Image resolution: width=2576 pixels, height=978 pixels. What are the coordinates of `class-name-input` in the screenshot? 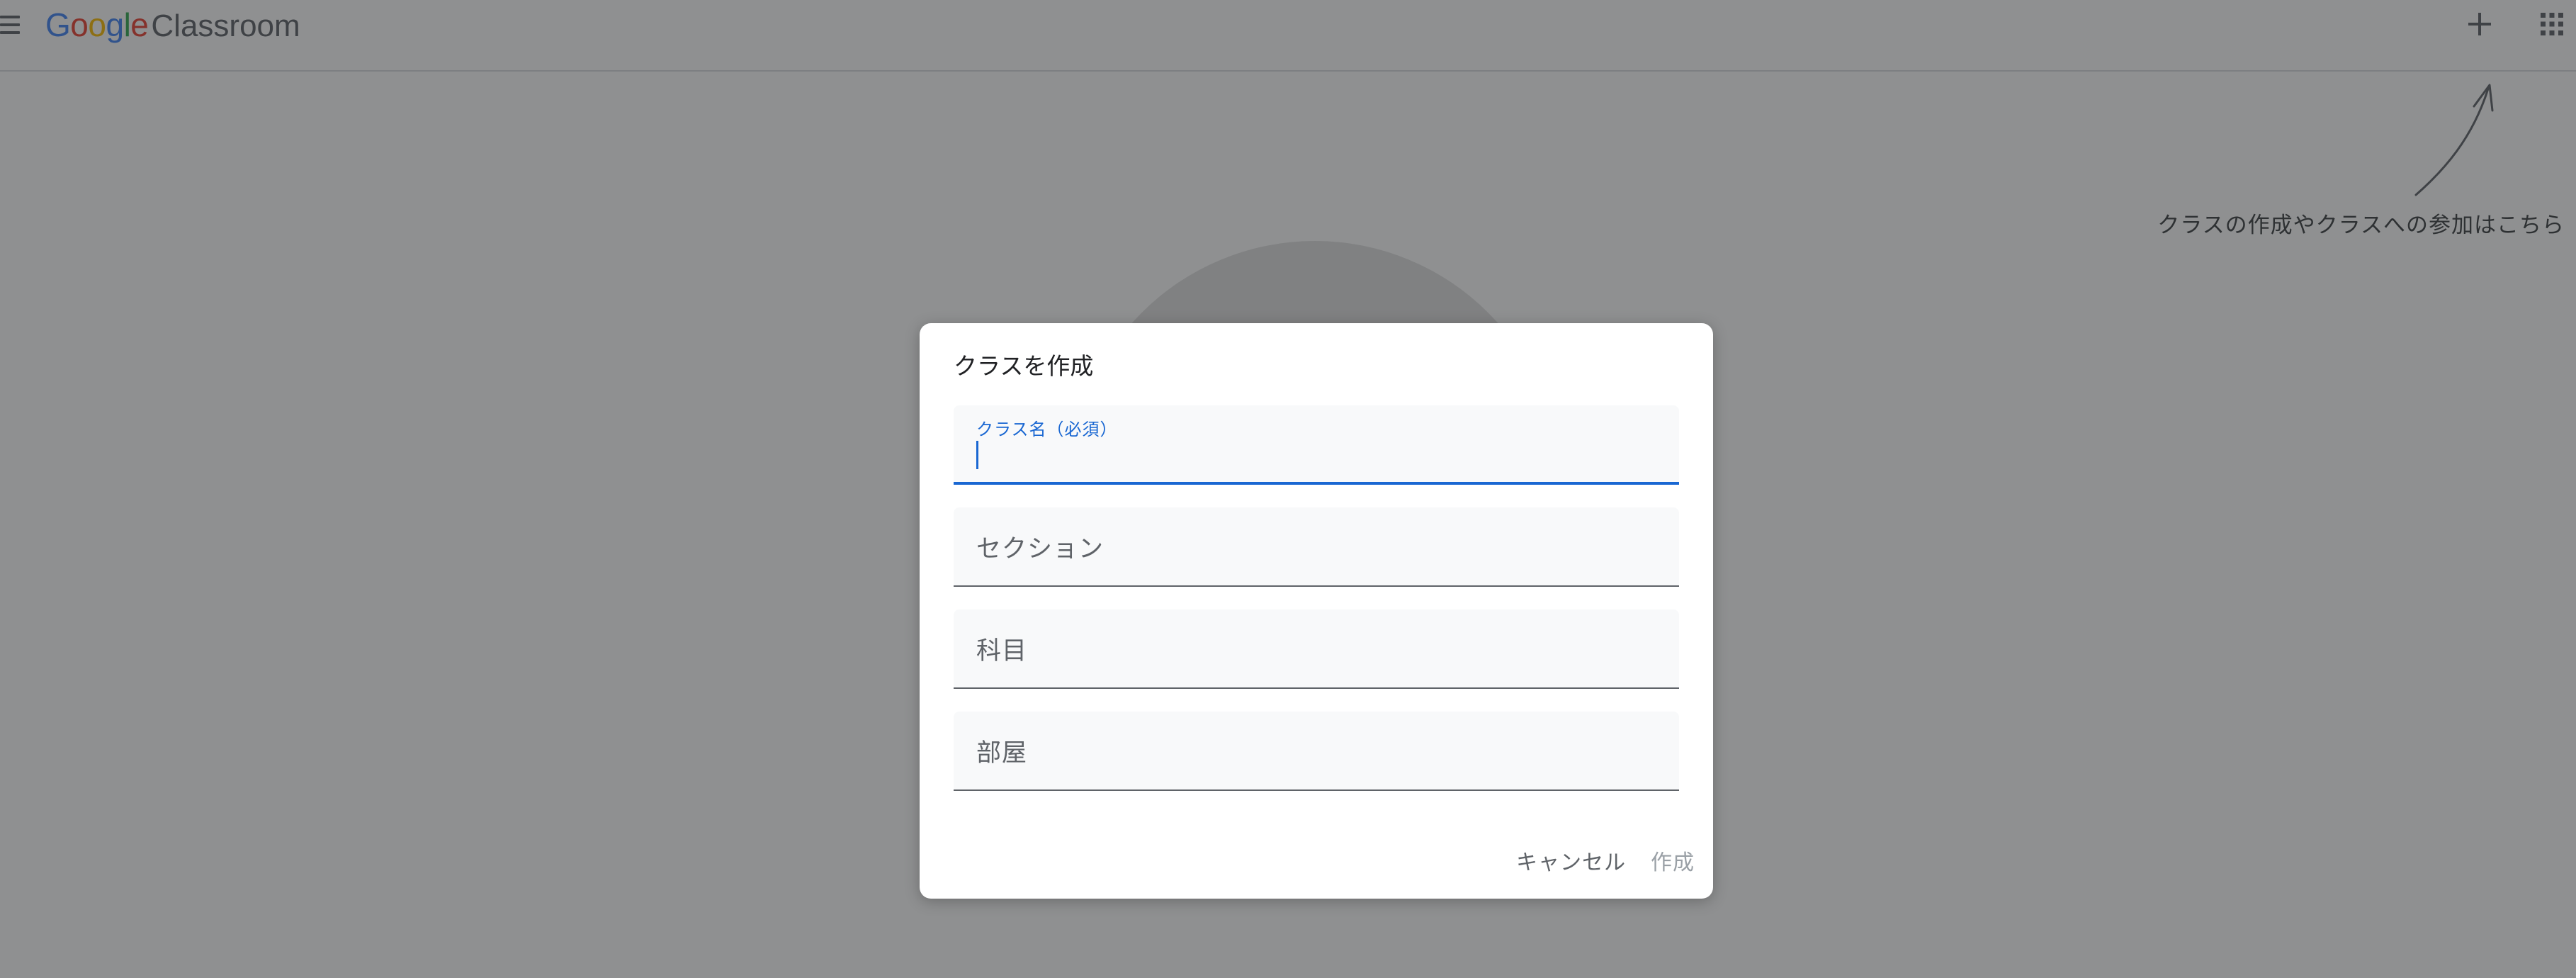 It's located at (1316, 455).